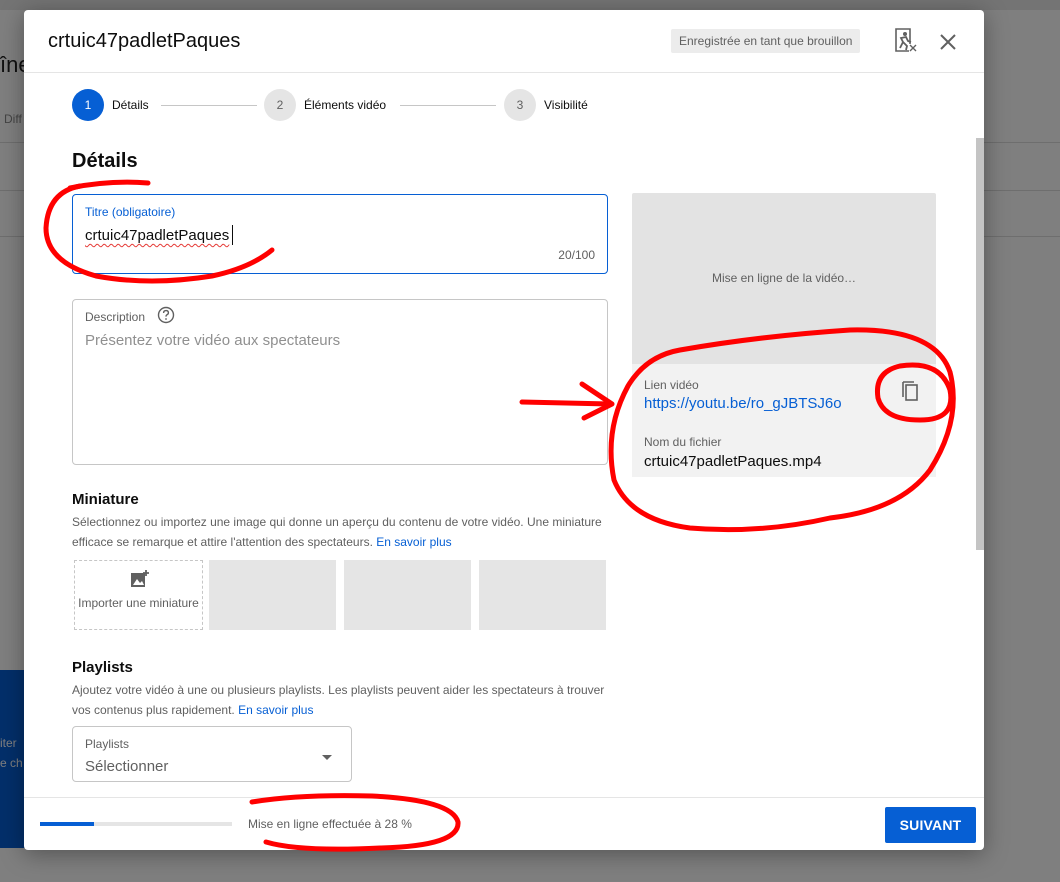 The height and width of the screenshot is (882, 1060). I want to click on title-field-label: Titre (obligatoire), so click(130, 212).